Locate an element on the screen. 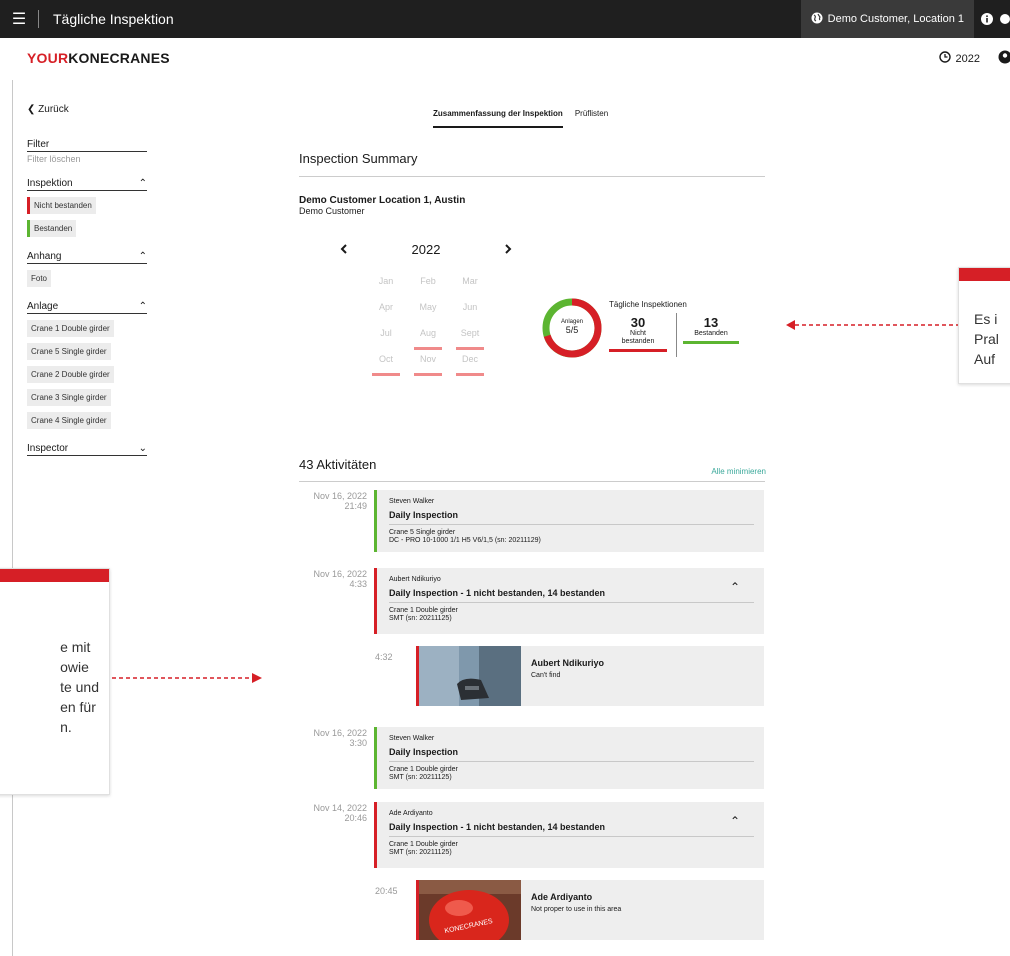 This screenshot has height=956, width=1010. filter-chip-crane: Crane 2 Double girder is located at coordinates (70, 374).